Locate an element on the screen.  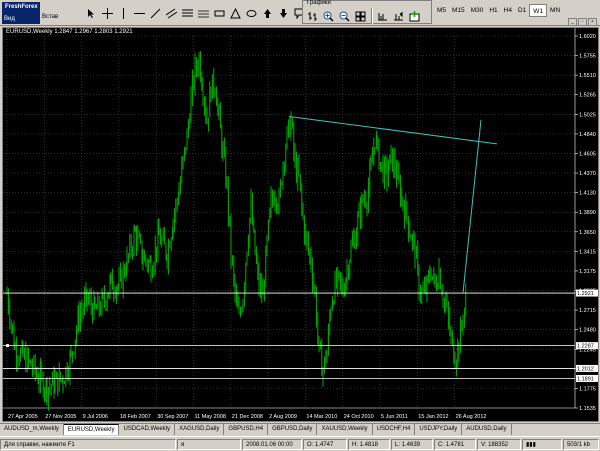
period-m30: M30 is located at coordinates (477, 10).